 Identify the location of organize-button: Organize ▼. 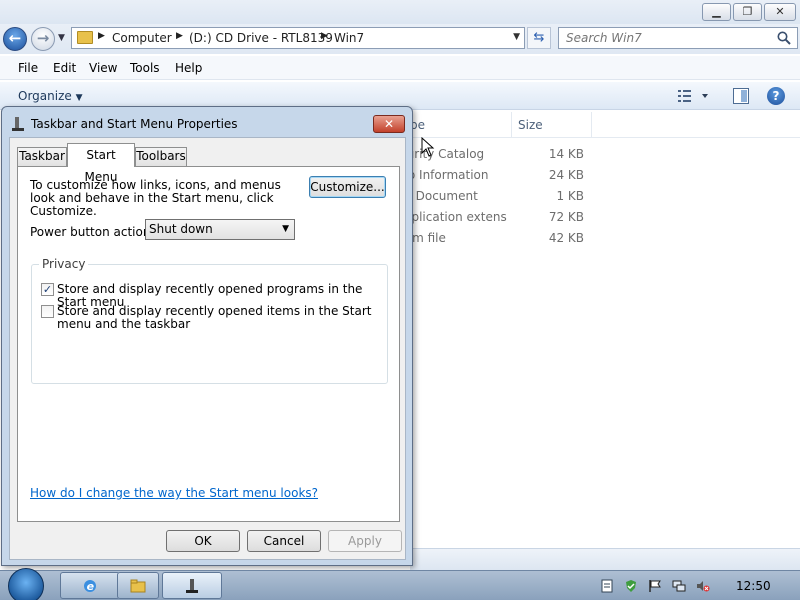
(50, 96).